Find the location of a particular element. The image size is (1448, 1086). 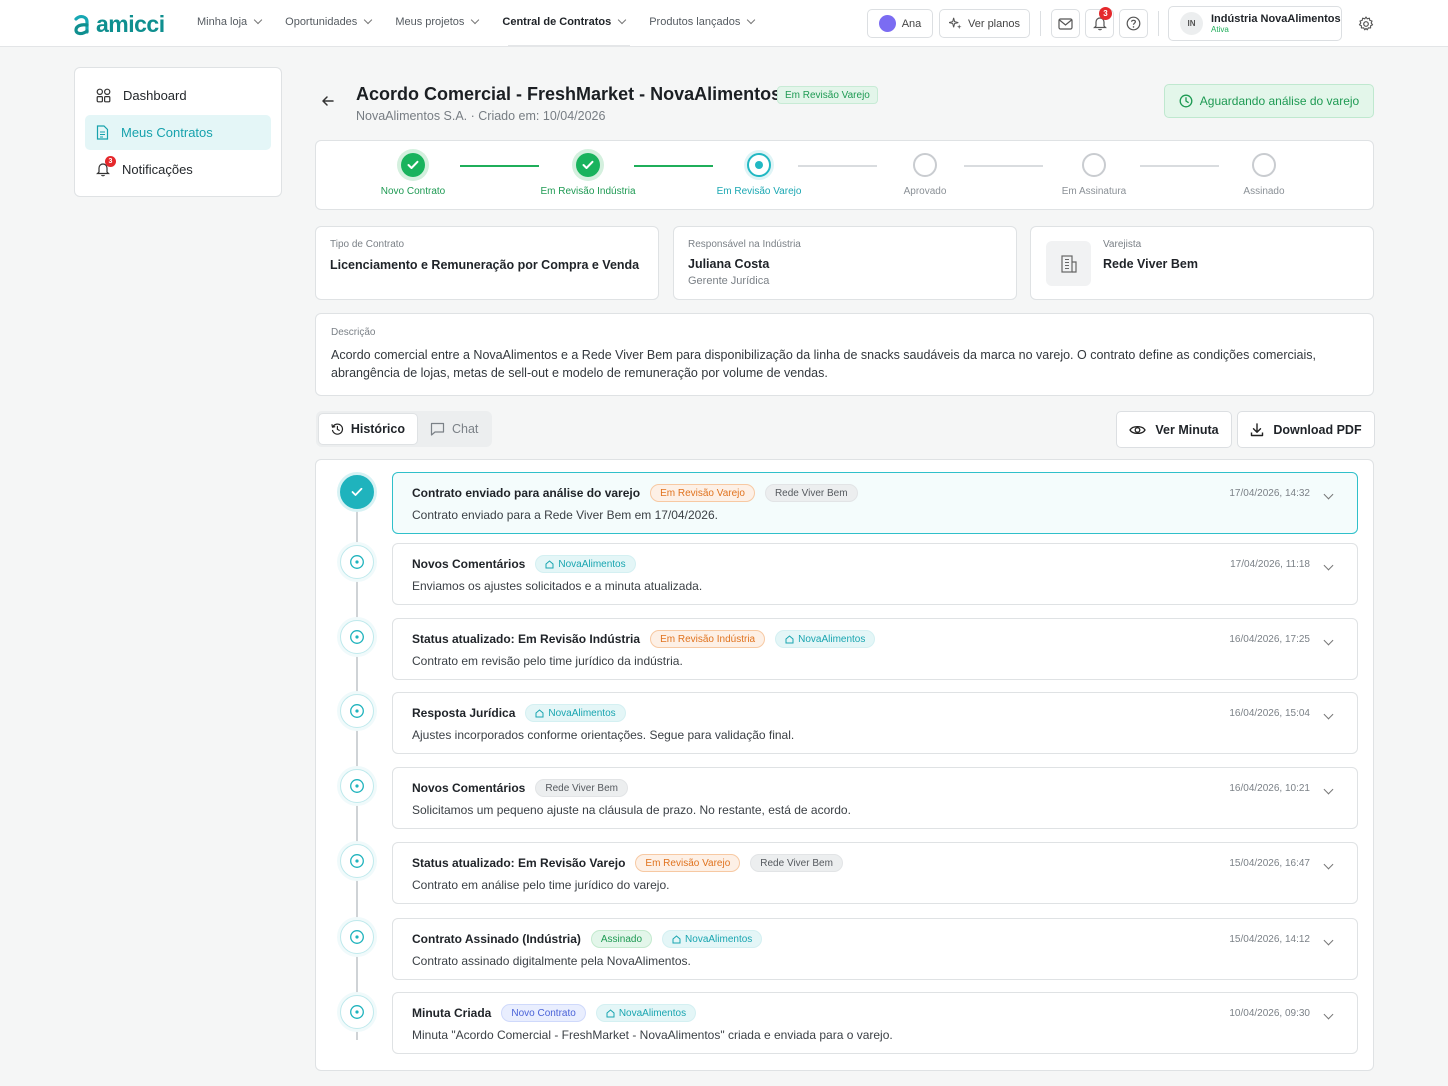

nav-label: Produtos lançados is located at coordinates (695, 22).